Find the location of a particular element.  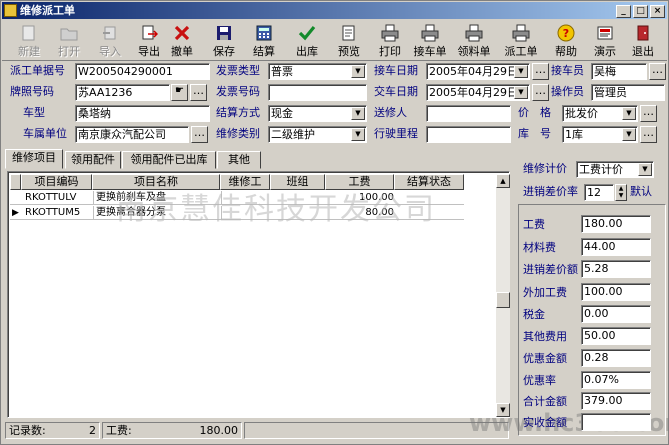

col-header-fee: 工费 is located at coordinates (359, 182).